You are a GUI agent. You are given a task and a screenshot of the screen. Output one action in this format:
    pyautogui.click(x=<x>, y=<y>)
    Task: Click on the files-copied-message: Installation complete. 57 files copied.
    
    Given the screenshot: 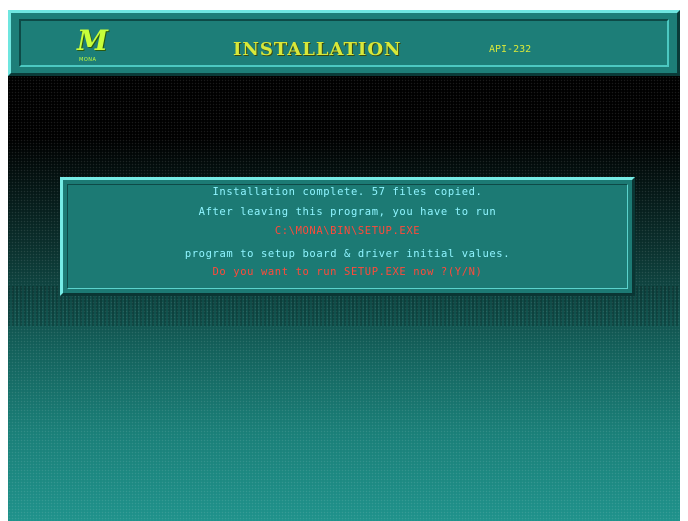 What is the action you would take?
    pyautogui.click(x=347, y=192)
    